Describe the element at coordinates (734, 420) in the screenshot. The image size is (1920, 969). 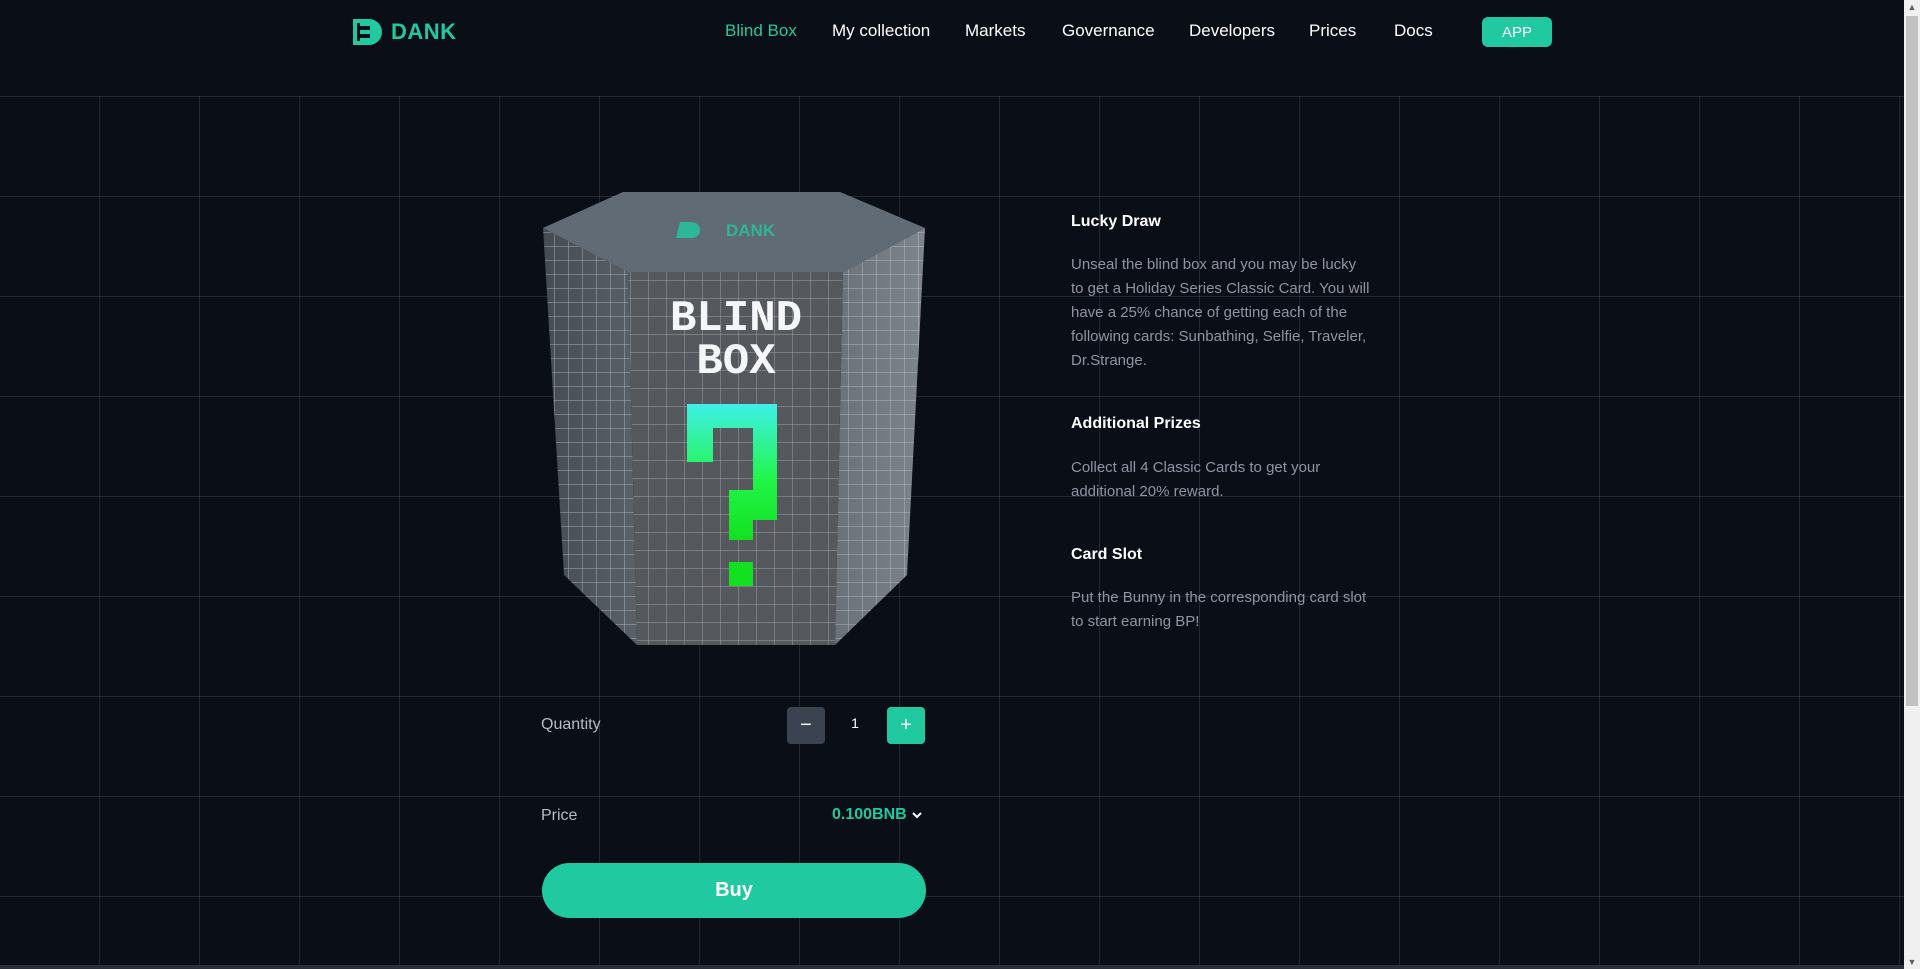
I see `blind-box-illustration: DANK BLIND BOX` at that location.